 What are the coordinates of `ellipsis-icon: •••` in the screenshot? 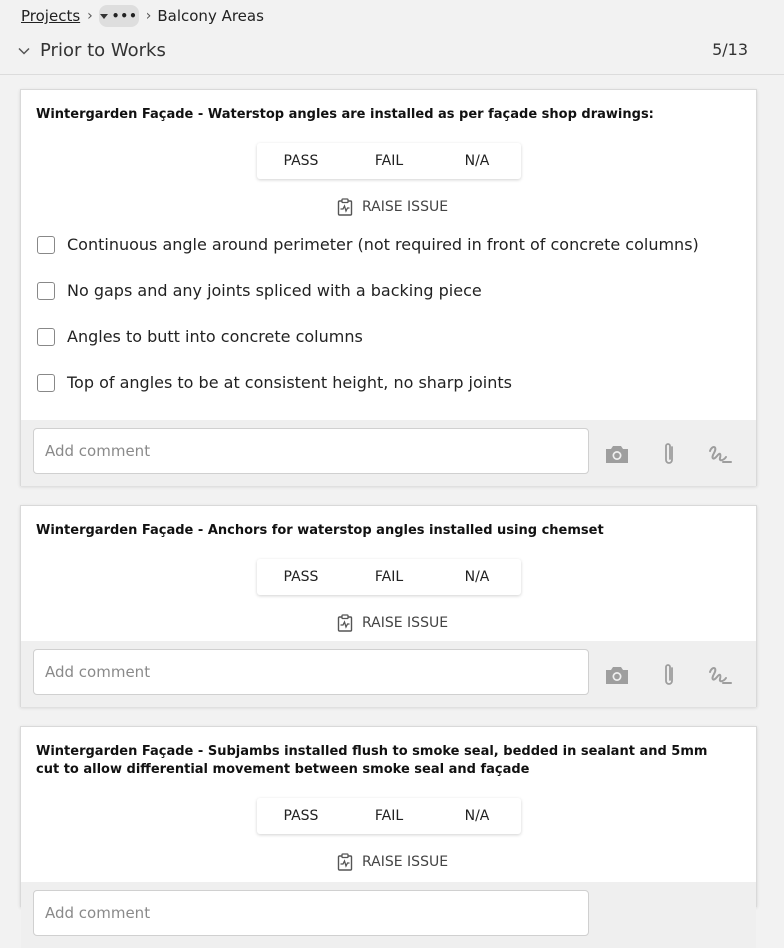 It's located at (124, 16).